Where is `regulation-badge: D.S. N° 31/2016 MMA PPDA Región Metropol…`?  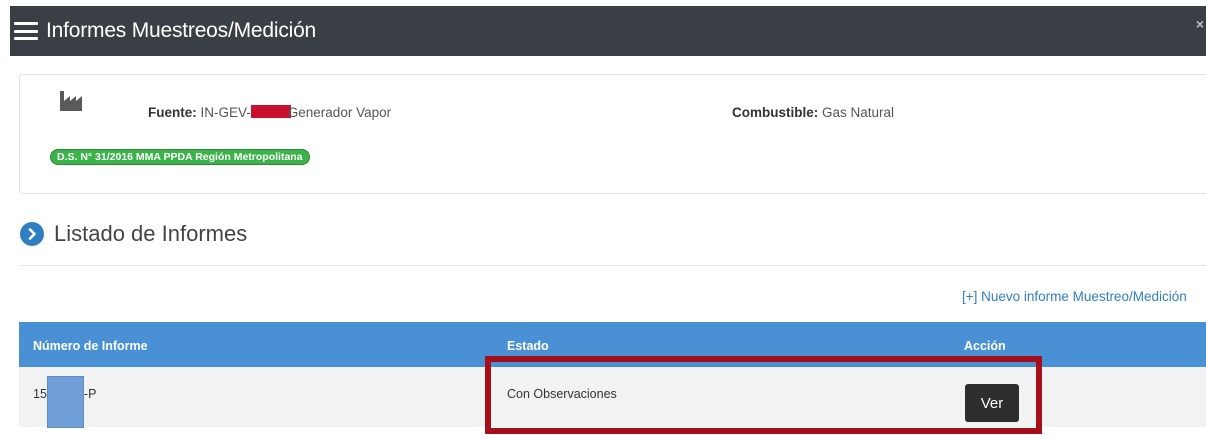
regulation-badge: D.S. N° 31/2016 MMA PPDA Región Metropol… is located at coordinates (180, 157).